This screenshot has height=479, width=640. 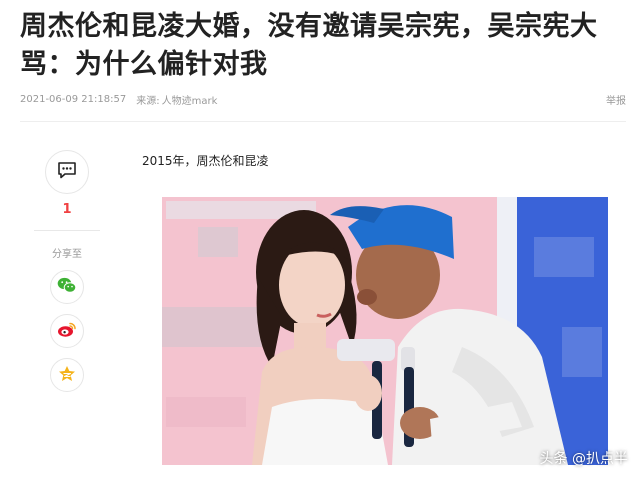 I want to click on wechat-icon, so click(x=67, y=287).